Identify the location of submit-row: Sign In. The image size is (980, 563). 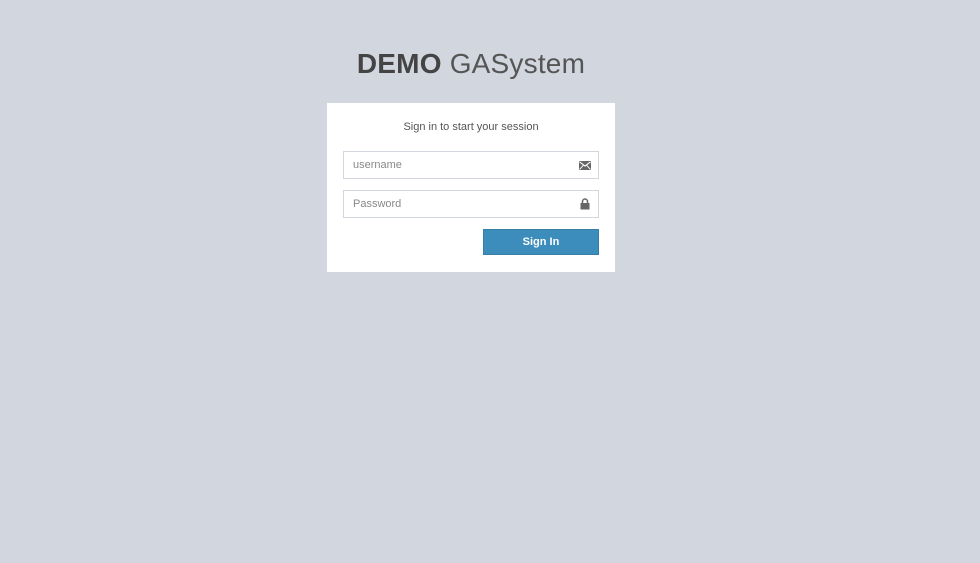
(471, 243).